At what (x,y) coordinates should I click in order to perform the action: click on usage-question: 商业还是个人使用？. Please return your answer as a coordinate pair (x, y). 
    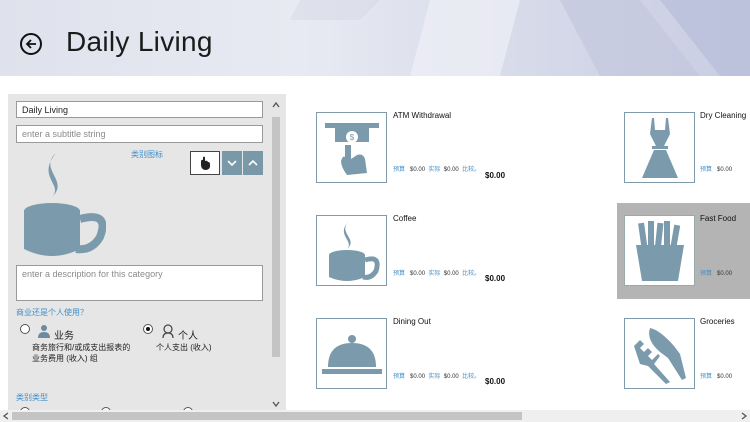
    Looking at the image, I should click on (52, 312).